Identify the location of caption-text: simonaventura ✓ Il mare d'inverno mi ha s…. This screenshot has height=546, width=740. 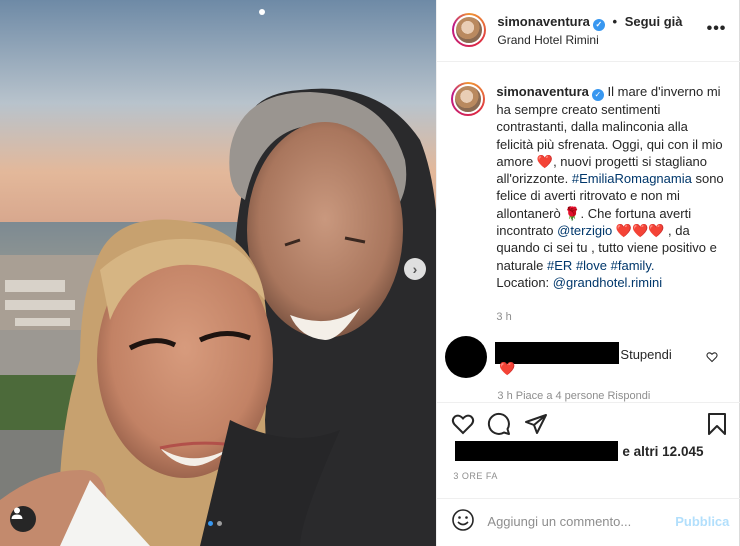
(611, 187).